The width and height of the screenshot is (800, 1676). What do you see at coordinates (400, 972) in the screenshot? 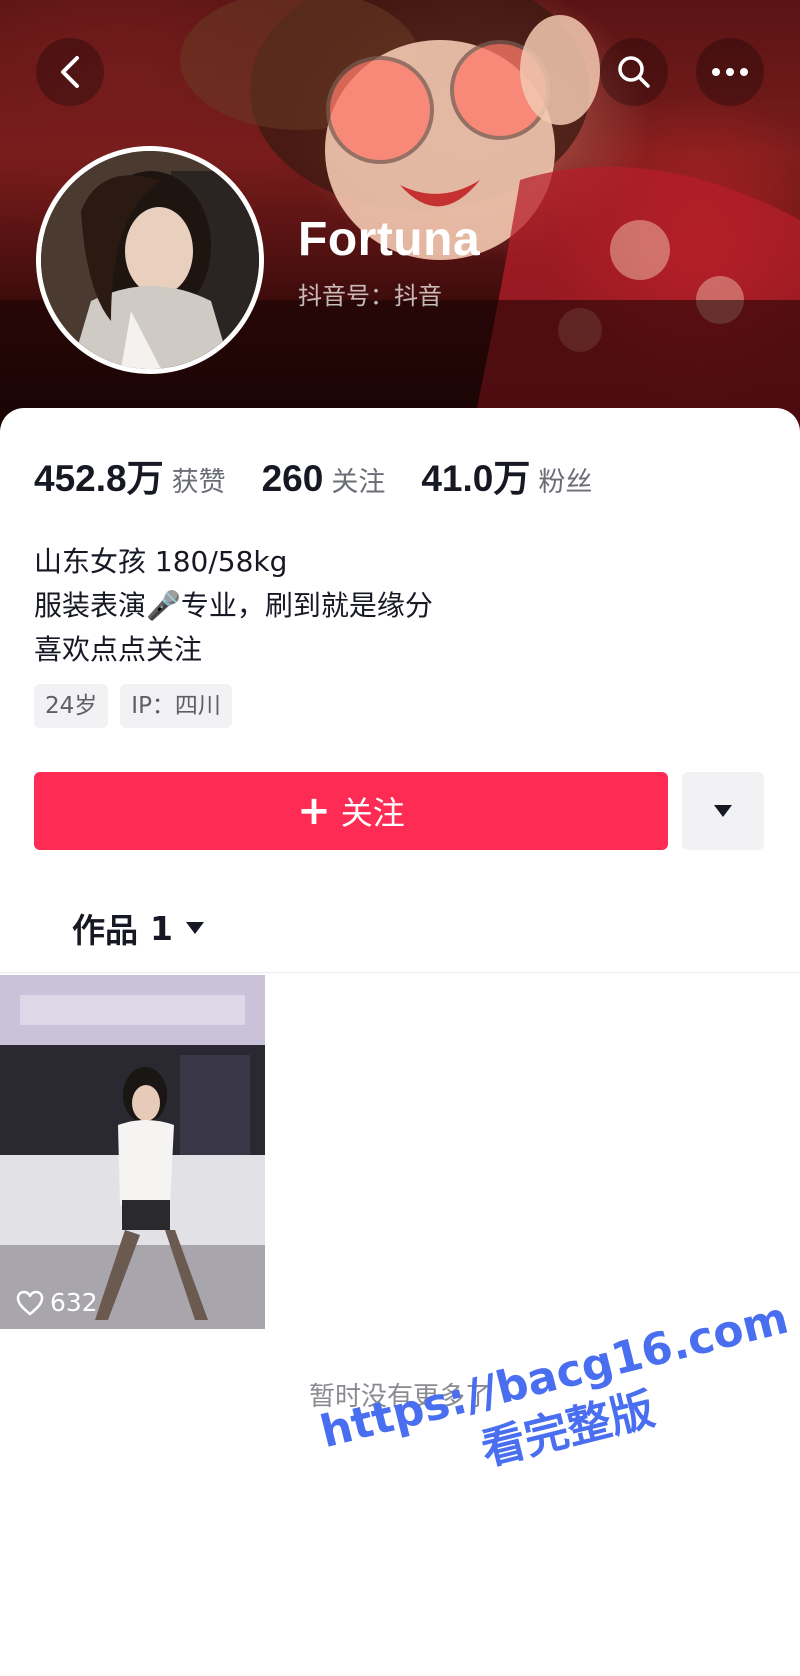
I see `divider` at bounding box center [400, 972].